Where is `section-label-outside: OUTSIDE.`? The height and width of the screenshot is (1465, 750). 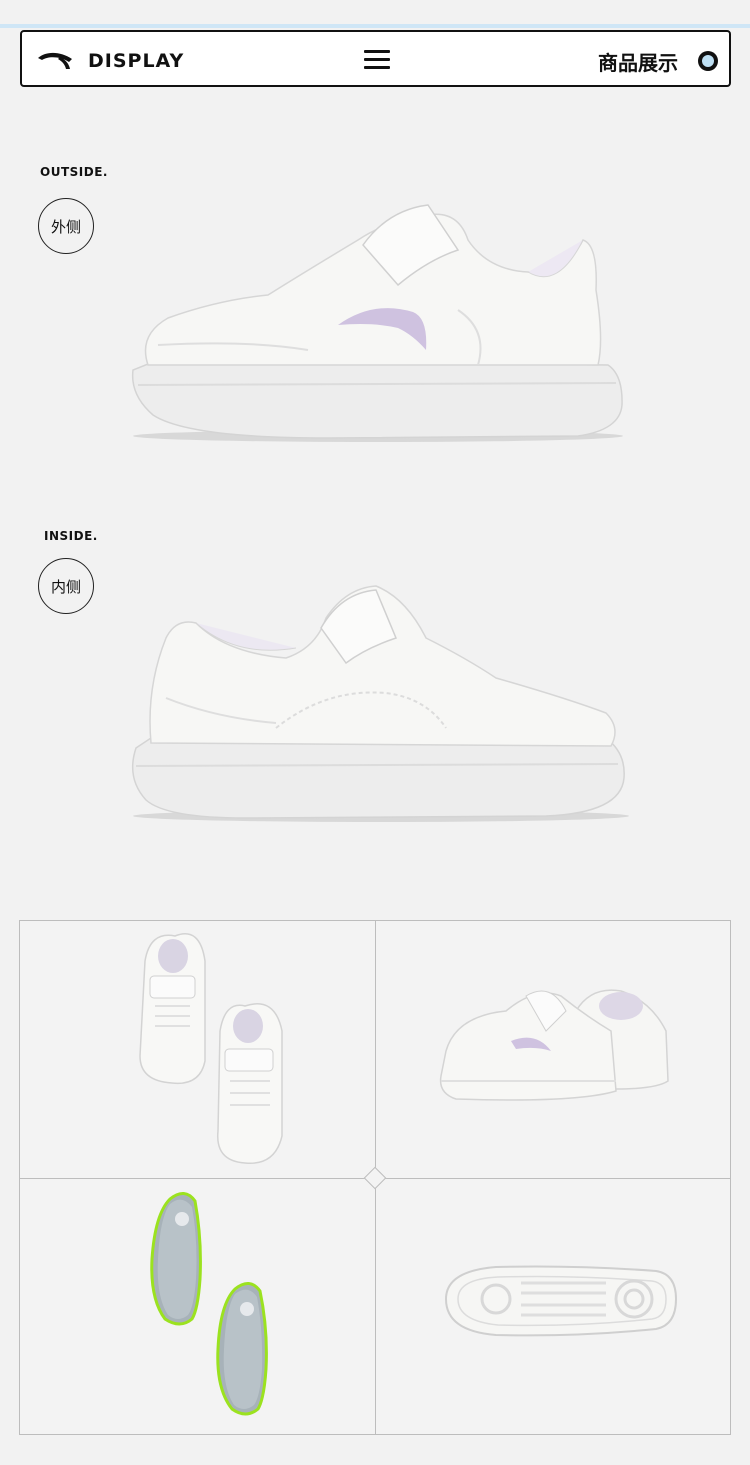
section-label-outside: OUTSIDE. is located at coordinates (74, 172).